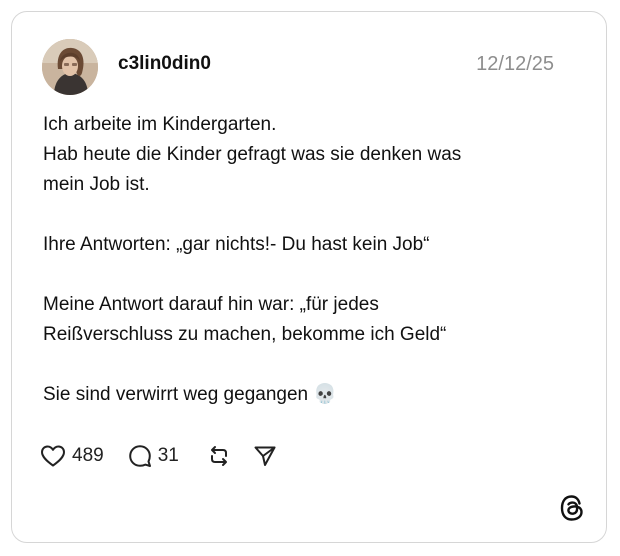 Image resolution: width=620 pixels, height=556 pixels. I want to click on post-text-line: Sie sind verwirrt weg gegangen 💀, so click(190, 394).